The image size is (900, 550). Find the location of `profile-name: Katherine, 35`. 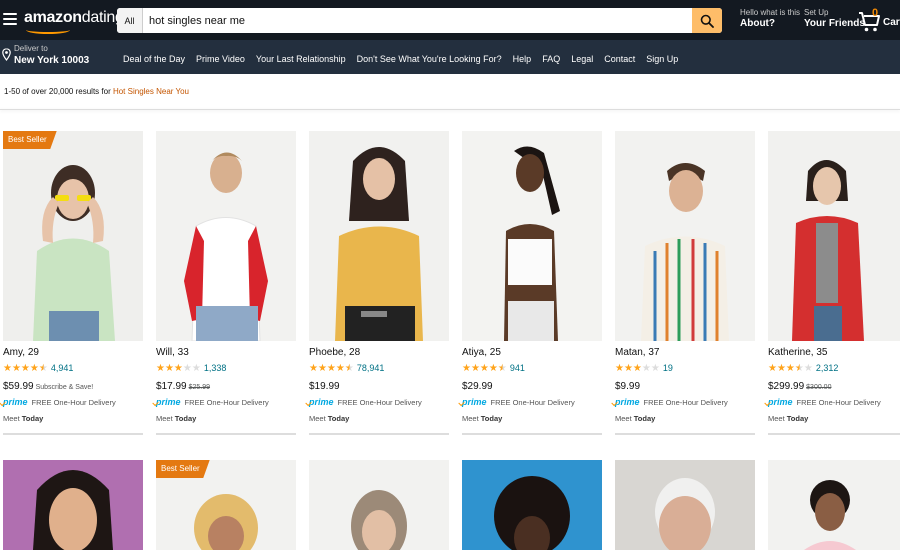

profile-name: Katherine, 35 is located at coordinates (834, 352).